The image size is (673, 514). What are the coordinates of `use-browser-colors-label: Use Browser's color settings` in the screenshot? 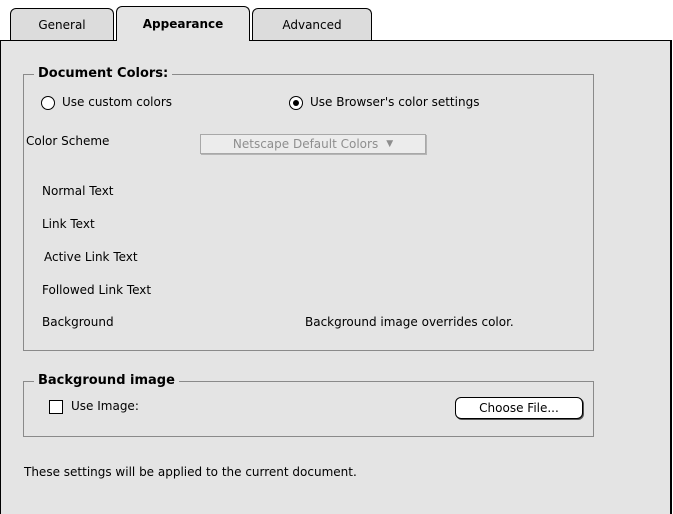 It's located at (395, 102).